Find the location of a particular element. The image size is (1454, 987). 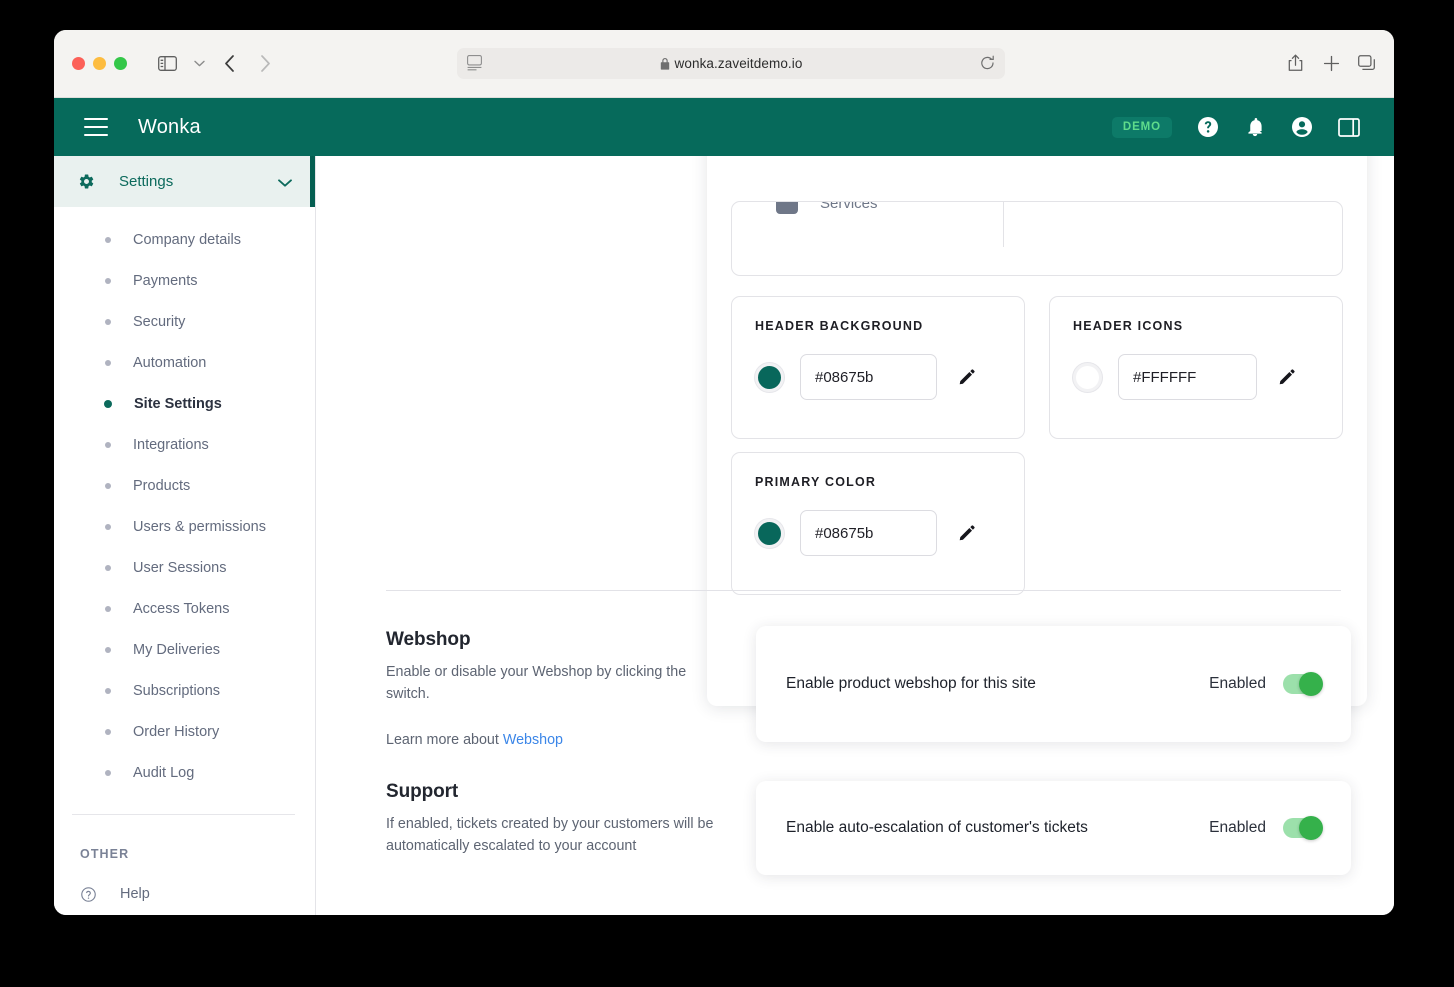

sidebar-item-user-sessions: User Sessions is located at coordinates (184, 567).